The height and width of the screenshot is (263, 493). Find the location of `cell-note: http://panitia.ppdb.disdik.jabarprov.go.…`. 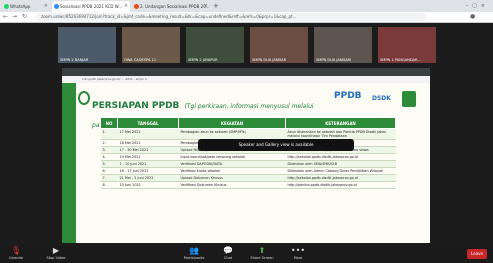

cell-note: http://panitia.ppdb.disdik.jabarprov.go.… is located at coordinates (340, 185).